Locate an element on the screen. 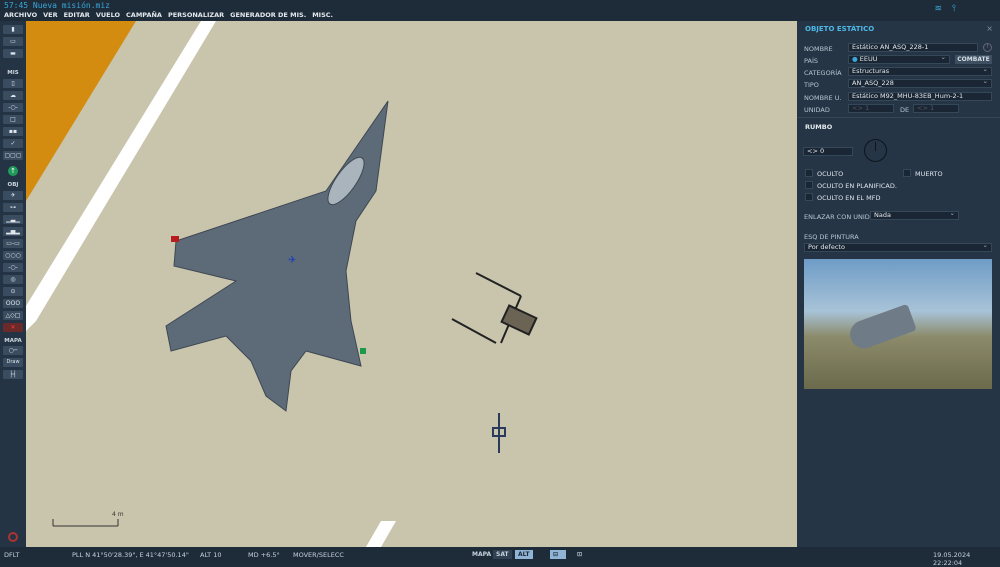 This screenshot has height=567, width=1000. unidad-stepper: <> 1 is located at coordinates (871, 108).